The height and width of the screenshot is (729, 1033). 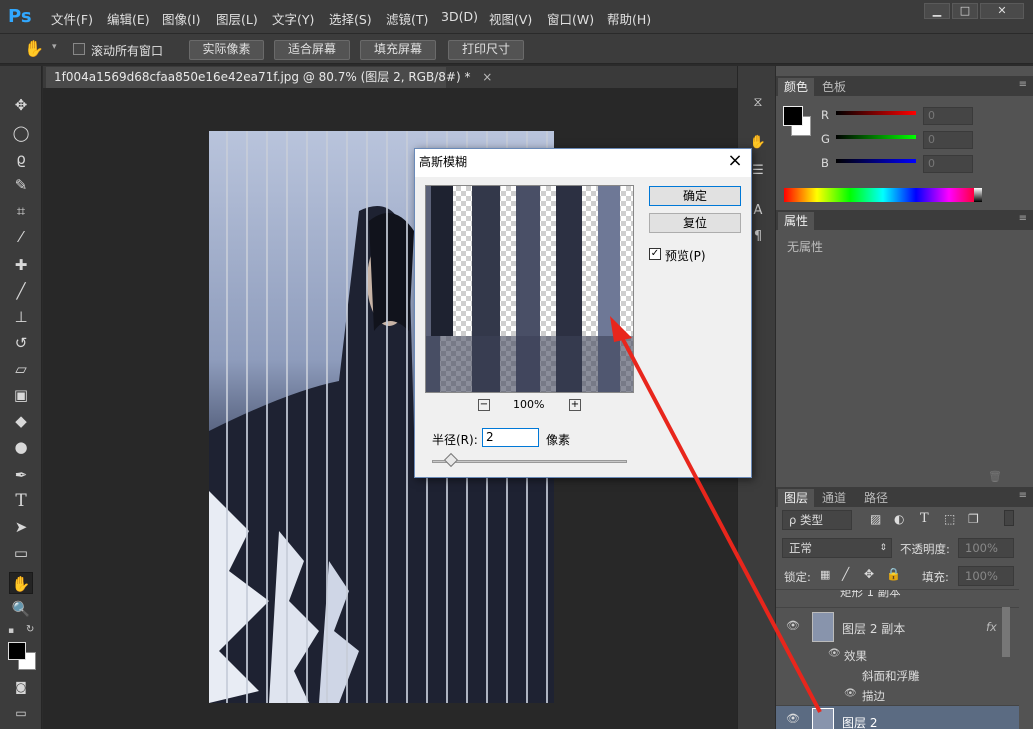 I want to click on screen-mode-icon: ▭, so click(x=21, y=713).